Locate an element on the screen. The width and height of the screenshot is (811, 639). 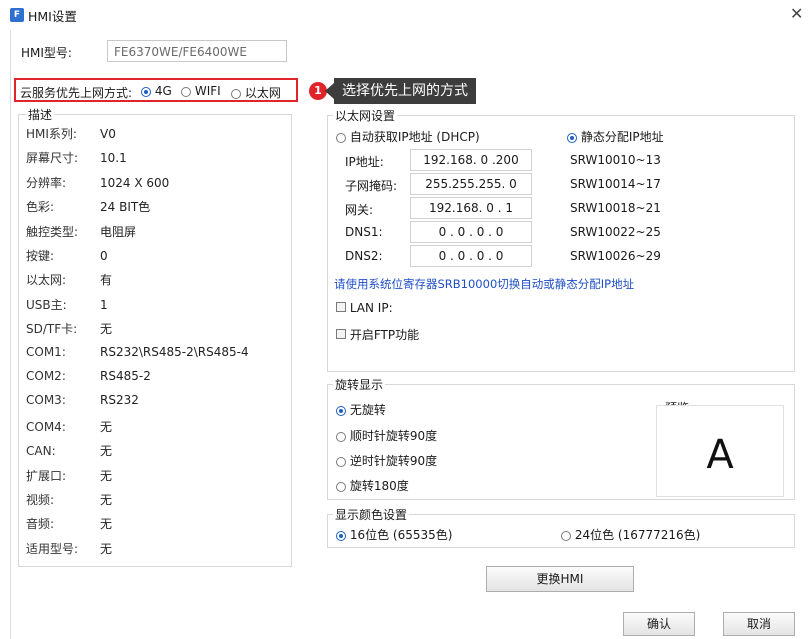
description-row: 屏幕尺寸: 10.1 is located at coordinates (76, 157).